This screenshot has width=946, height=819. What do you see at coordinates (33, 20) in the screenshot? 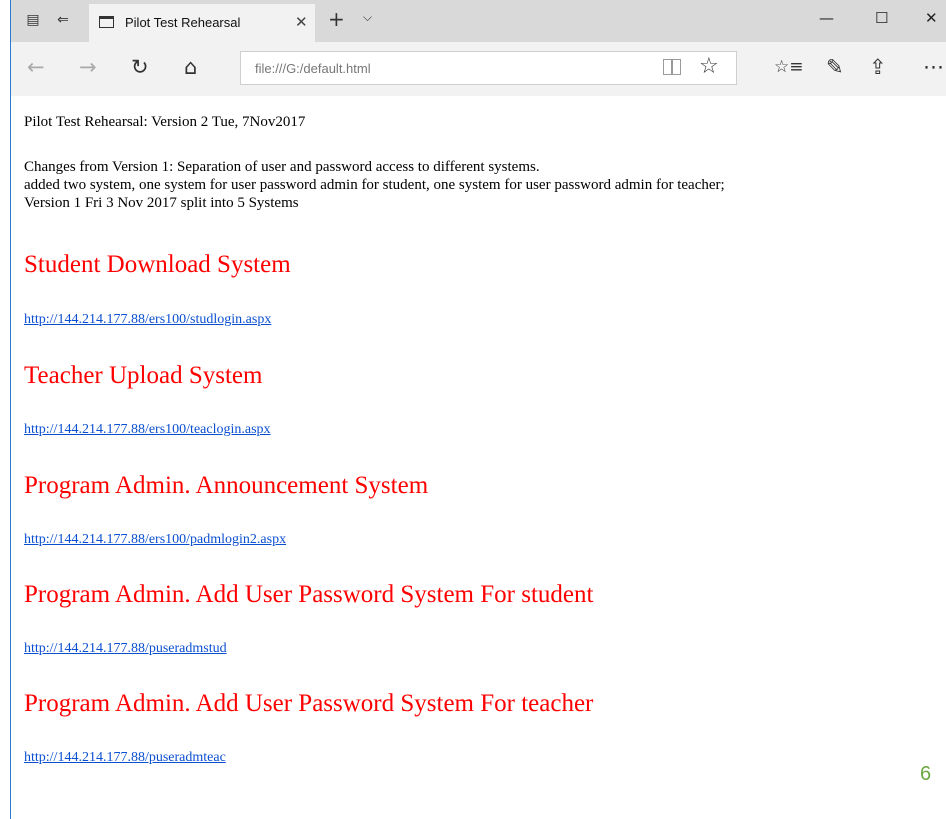
I see `tab-preview-icon: ▤` at bounding box center [33, 20].